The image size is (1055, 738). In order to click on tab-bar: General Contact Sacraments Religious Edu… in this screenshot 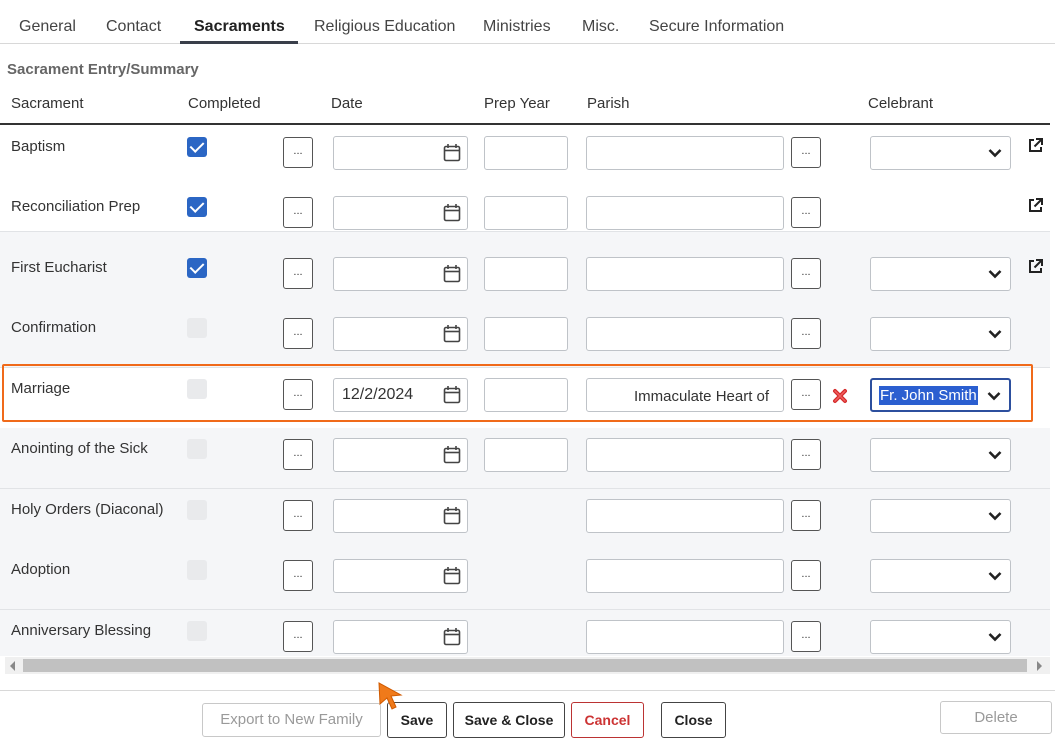, I will do `click(527, 22)`.